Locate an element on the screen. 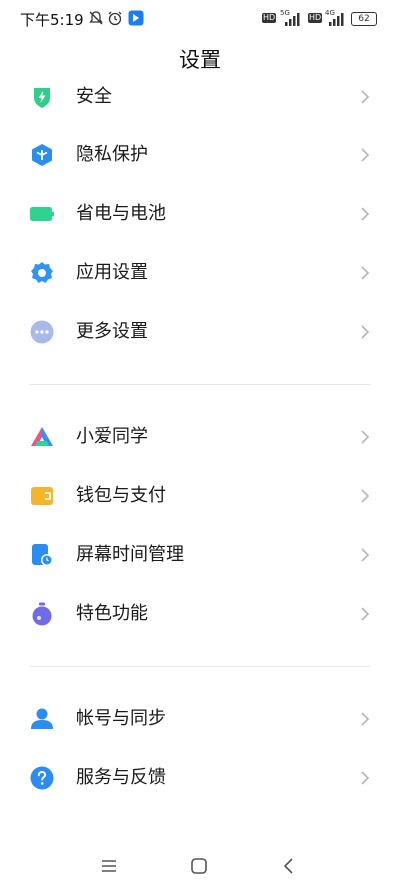 This screenshot has height=889, width=400. settings-item-screen-time: 屏幕时间管理 is located at coordinates (200, 555).